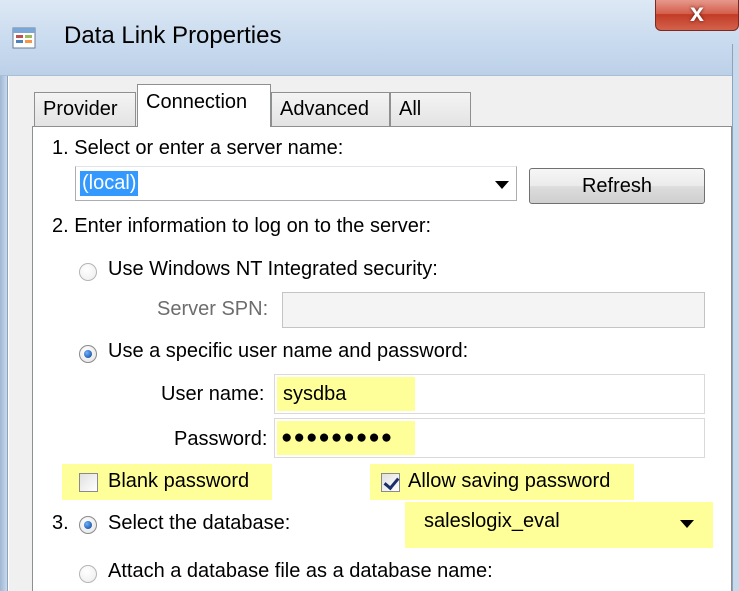 The width and height of the screenshot is (739, 591). I want to click on user-name-label: User name:, so click(213, 394).